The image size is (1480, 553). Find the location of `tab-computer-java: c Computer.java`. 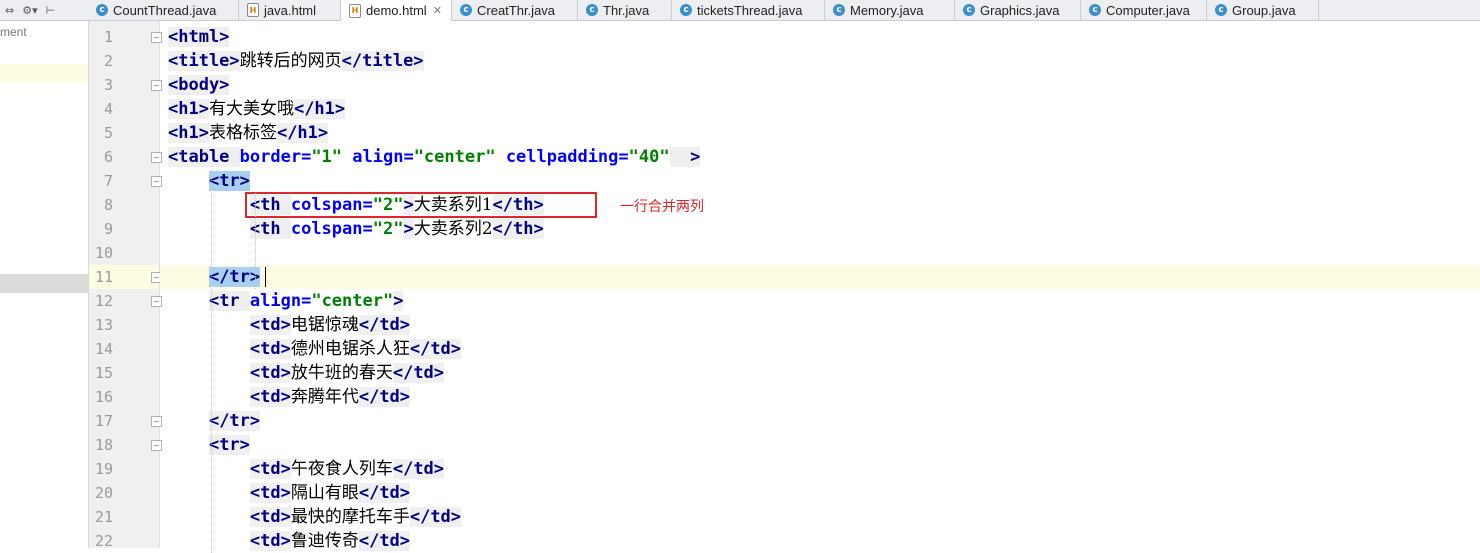

tab-computer-java: c Computer.java is located at coordinates (1144, 10).